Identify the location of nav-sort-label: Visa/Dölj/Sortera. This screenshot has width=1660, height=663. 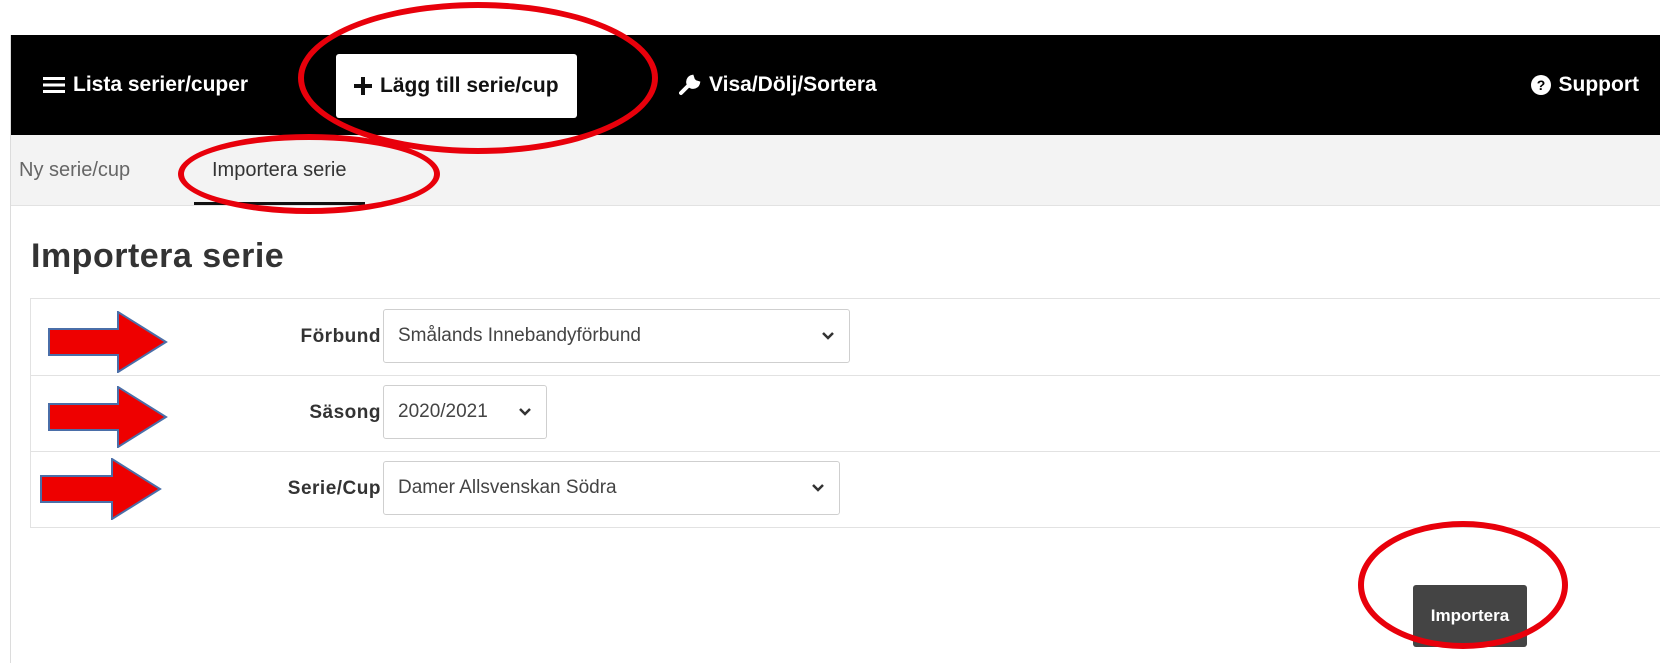
(793, 84).